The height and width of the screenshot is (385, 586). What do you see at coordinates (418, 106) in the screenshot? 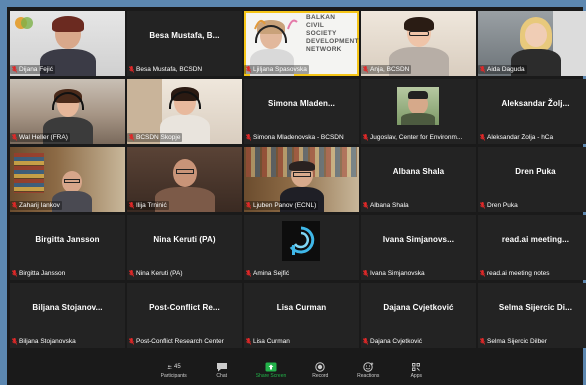
I see `participant-profile-photo` at bounding box center [418, 106].